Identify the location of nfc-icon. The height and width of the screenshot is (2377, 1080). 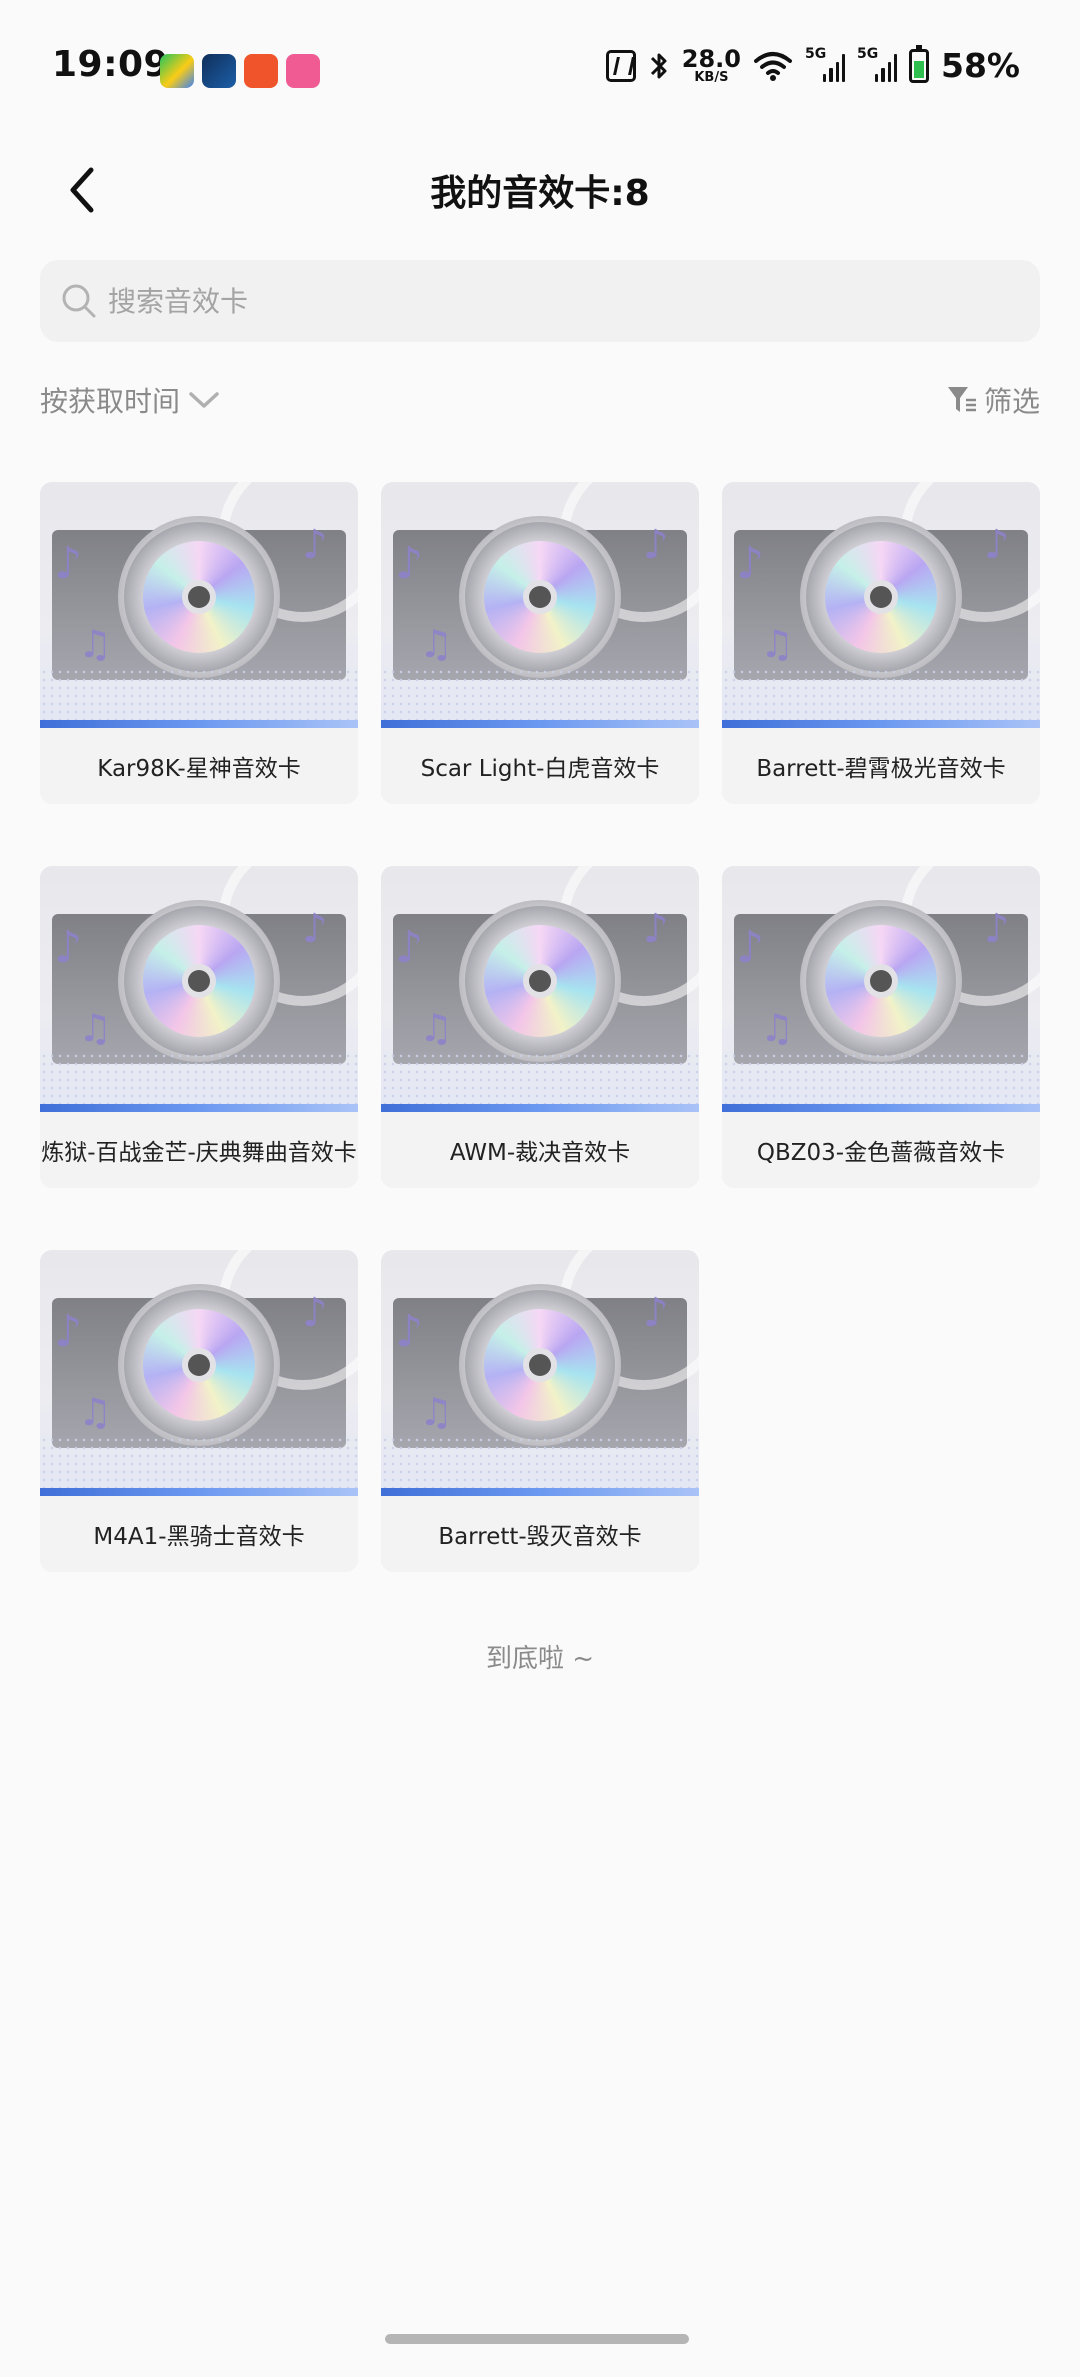
(620, 65).